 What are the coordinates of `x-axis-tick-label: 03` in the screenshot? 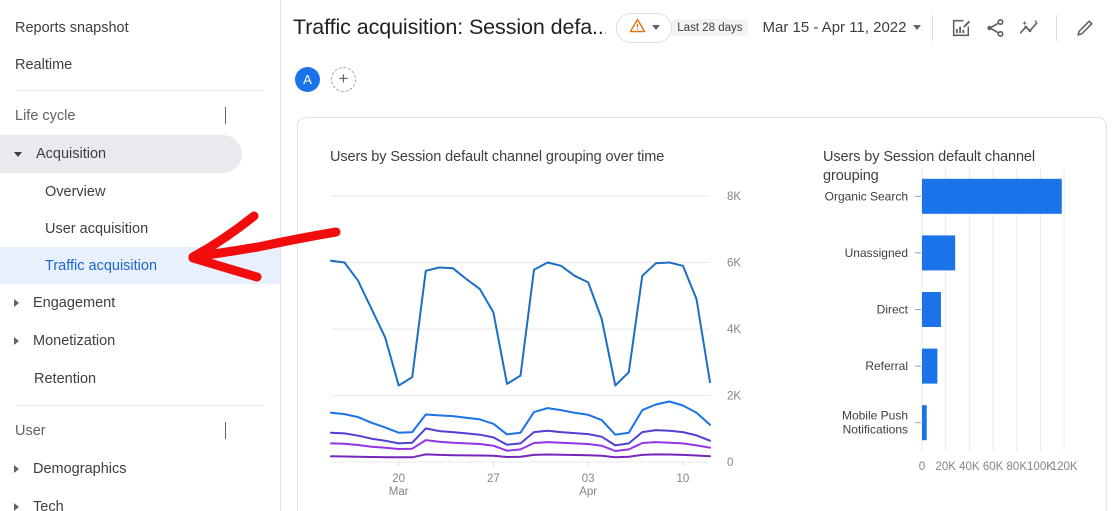 It's located at (588, 479).